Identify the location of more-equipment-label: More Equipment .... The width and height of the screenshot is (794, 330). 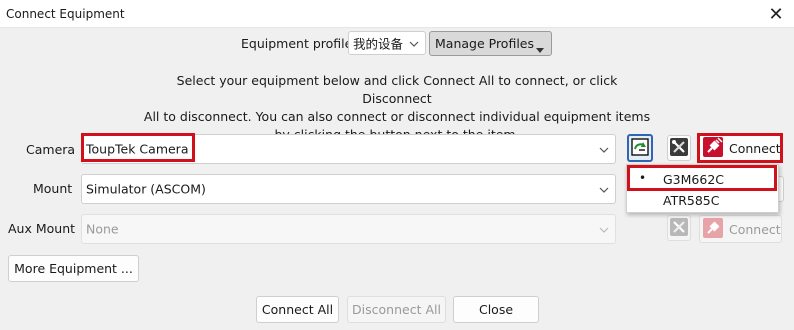
(73, 268).